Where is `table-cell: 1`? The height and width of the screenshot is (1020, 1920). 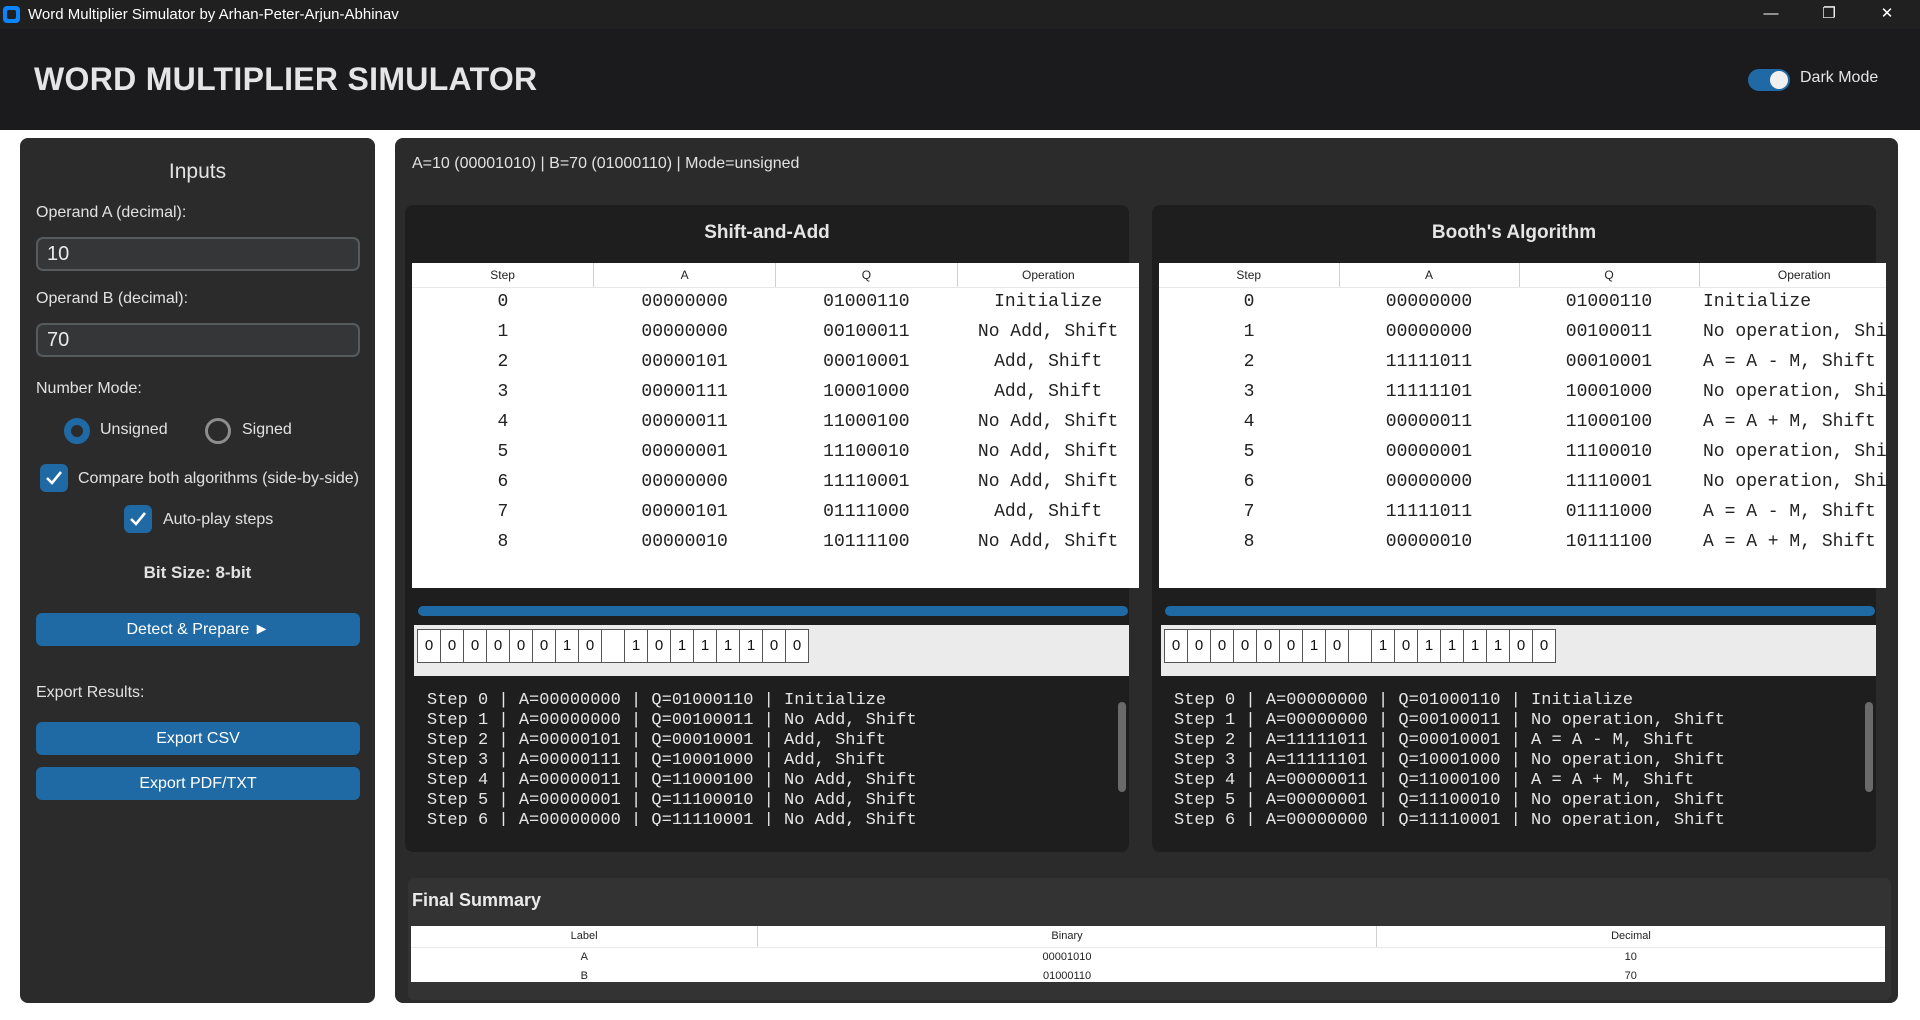
table-cell: 1 is located at coordinates (1249, 332).